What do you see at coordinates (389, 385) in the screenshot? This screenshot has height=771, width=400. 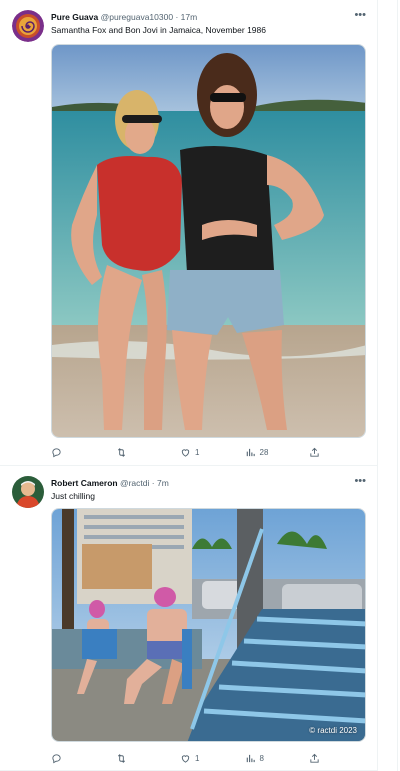 I see `sidebar-edge` at bounding box center [389, 385].